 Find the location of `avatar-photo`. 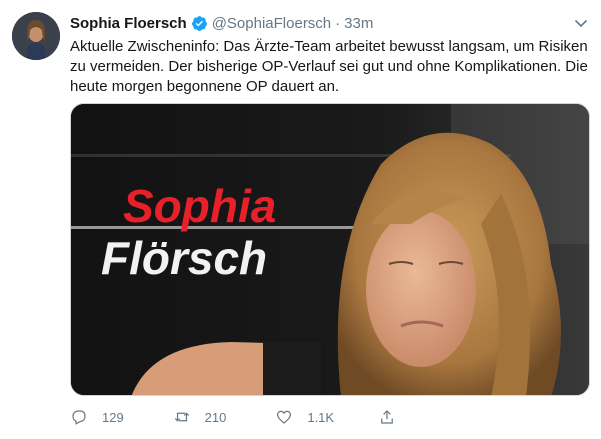

avatar-photo is located at coordinates (36, 36).